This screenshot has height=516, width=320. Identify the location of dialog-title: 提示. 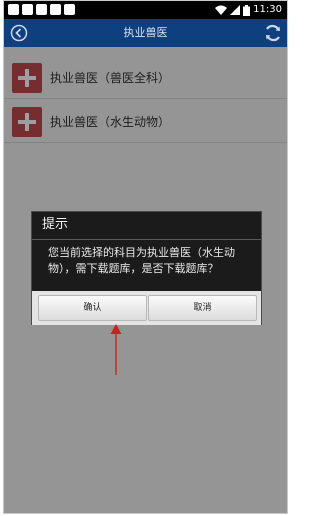
(55, 224).